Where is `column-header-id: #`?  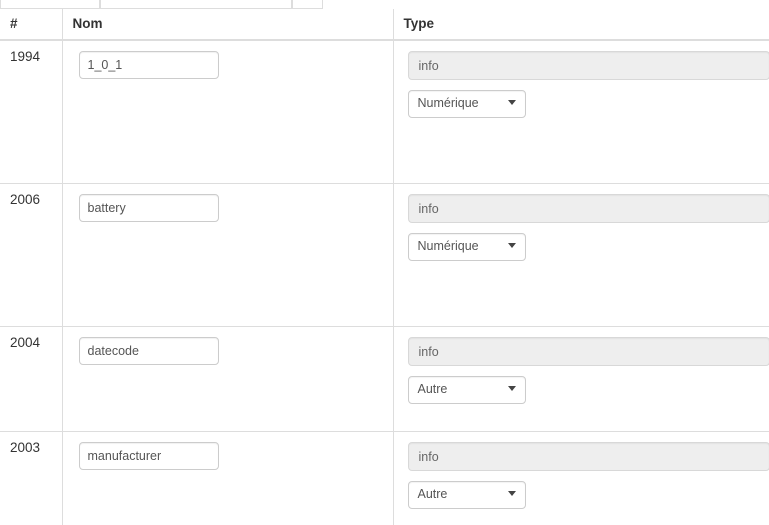 column-header-id: # is located at coordinates (31, 25).